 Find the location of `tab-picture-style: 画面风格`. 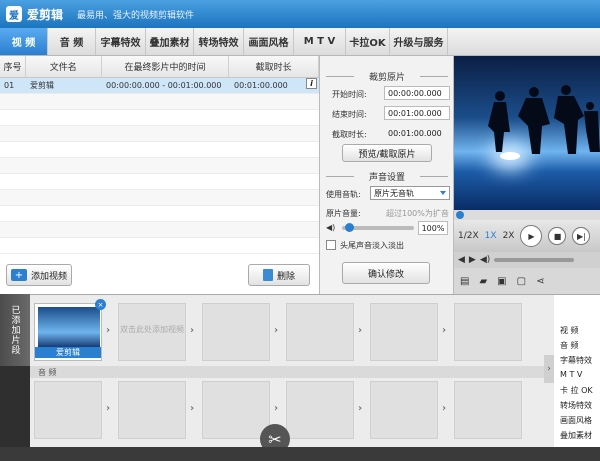

tab-picture-style: 画面风格 is located at coordinates (269, 41).